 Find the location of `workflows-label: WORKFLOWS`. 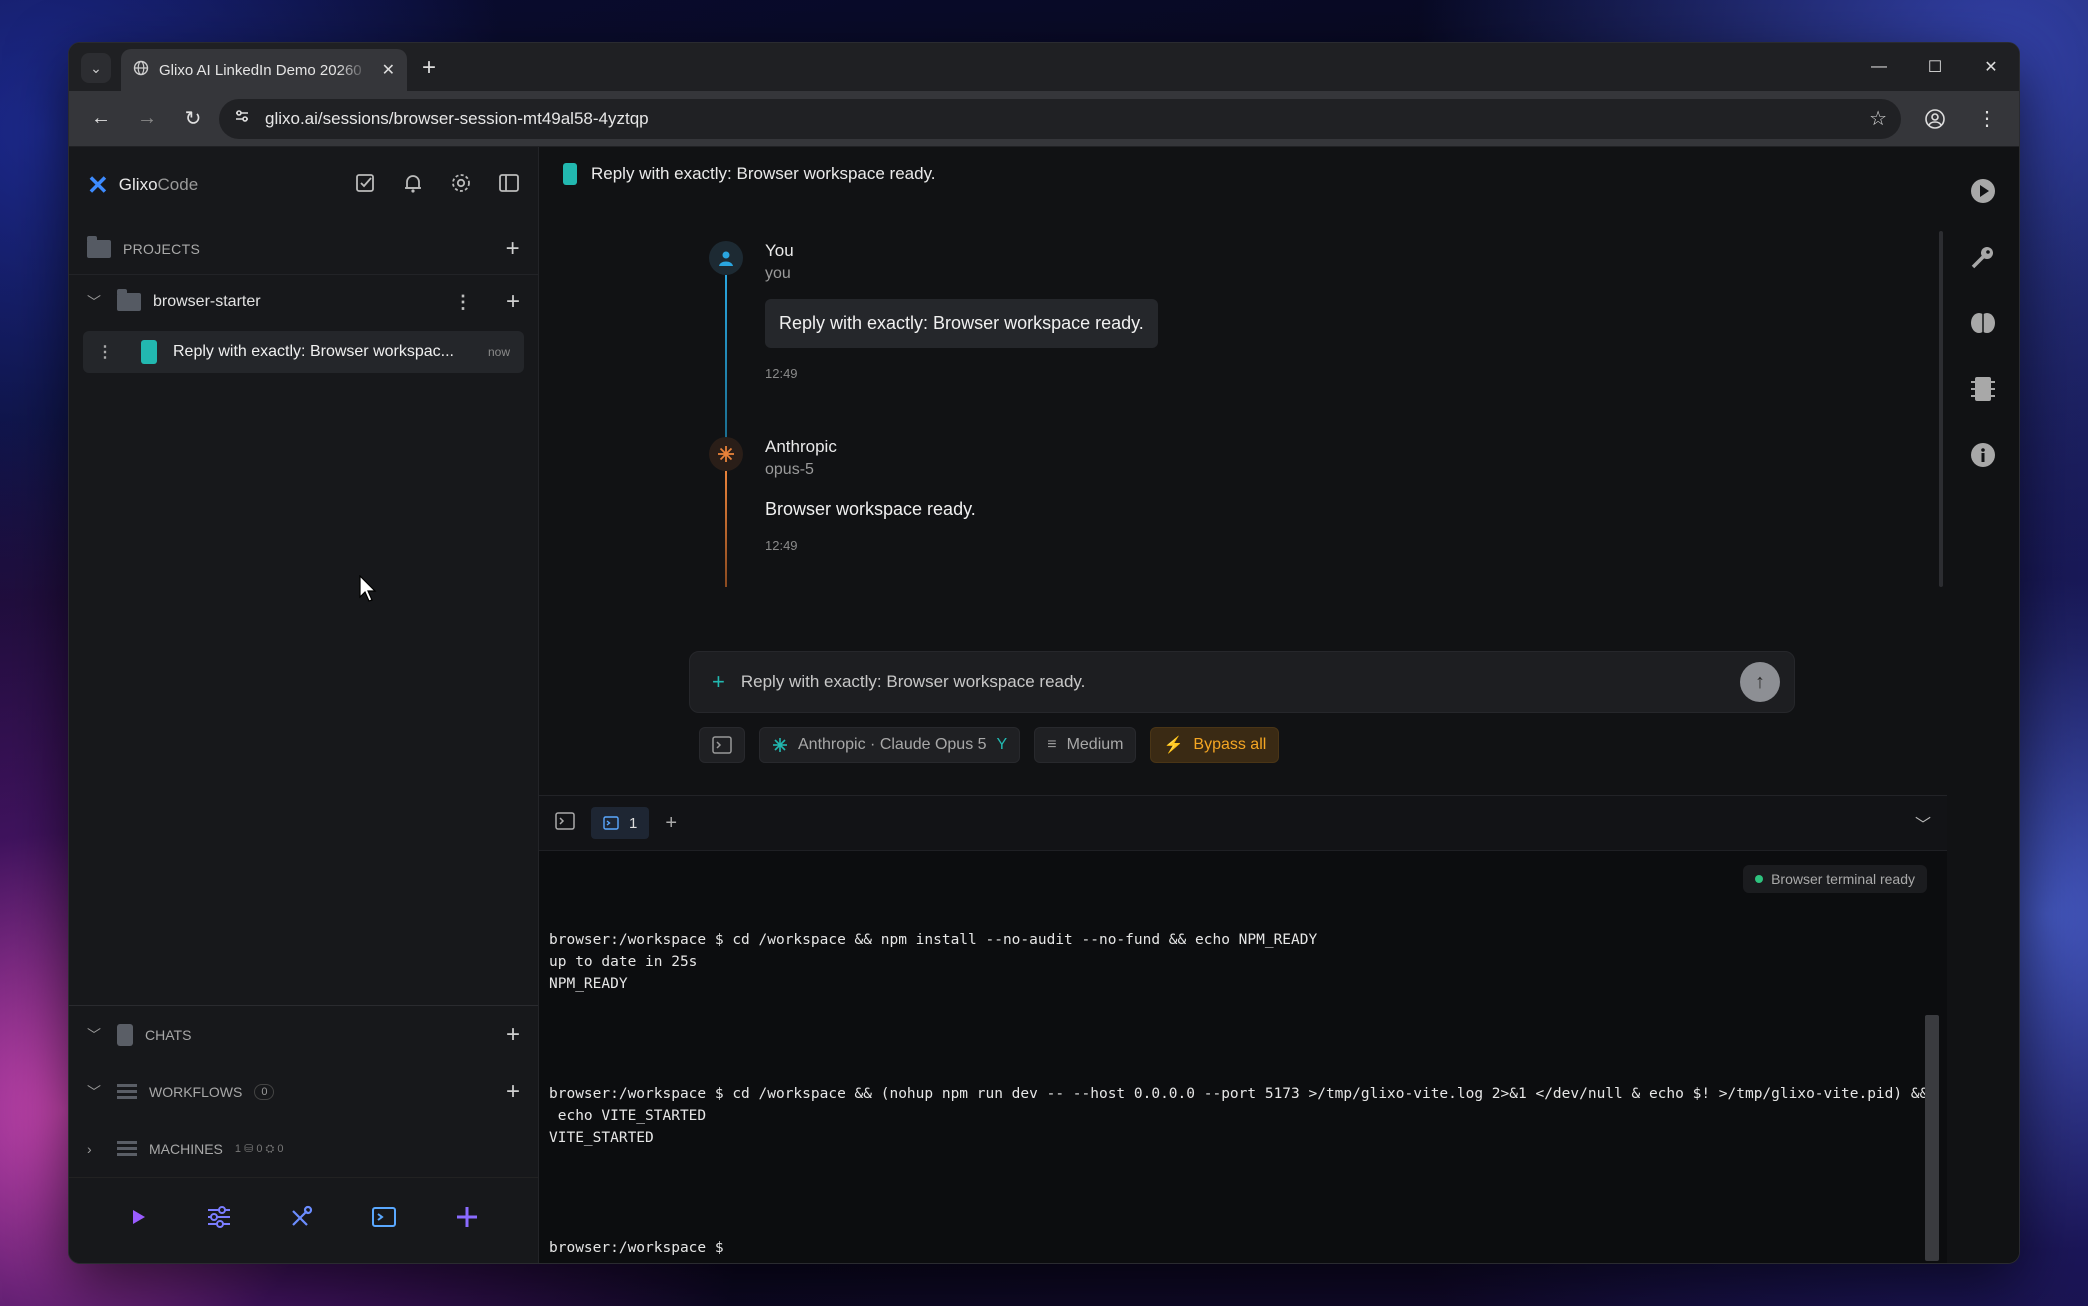

workflows-label: WORKFLOWS is located at coordinates (196, 1091).